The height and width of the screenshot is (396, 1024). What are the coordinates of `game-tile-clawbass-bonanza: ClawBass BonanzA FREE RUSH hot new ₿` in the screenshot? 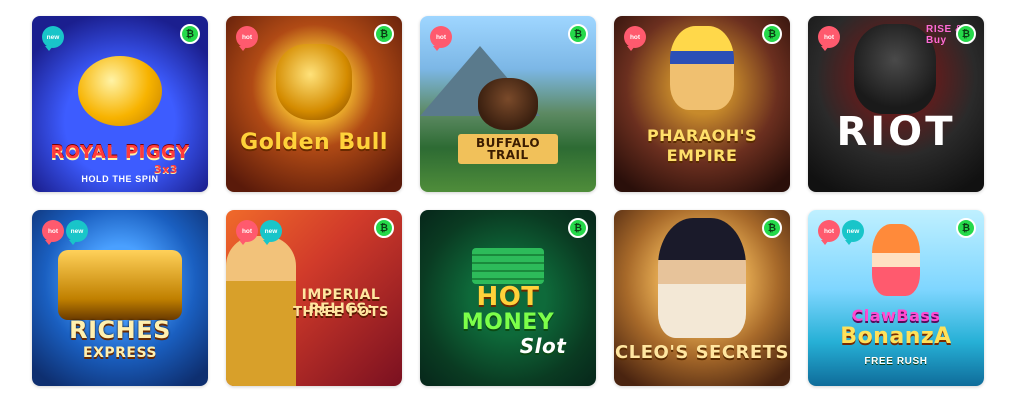 It's located at (896, 298).